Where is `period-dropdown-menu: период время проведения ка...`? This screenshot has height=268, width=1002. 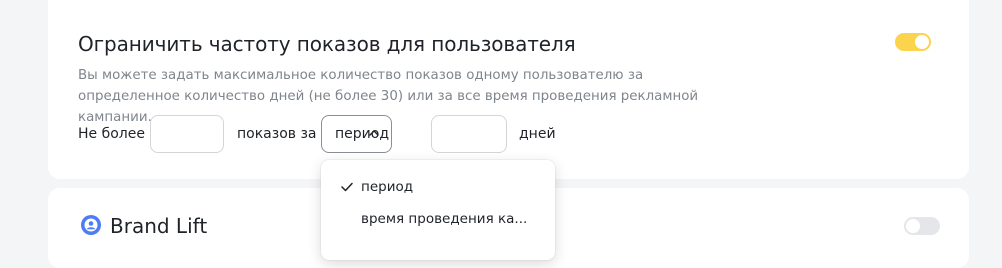
period-dropdown-menu: период время проведения ка... is located at coordinates (438, 210).